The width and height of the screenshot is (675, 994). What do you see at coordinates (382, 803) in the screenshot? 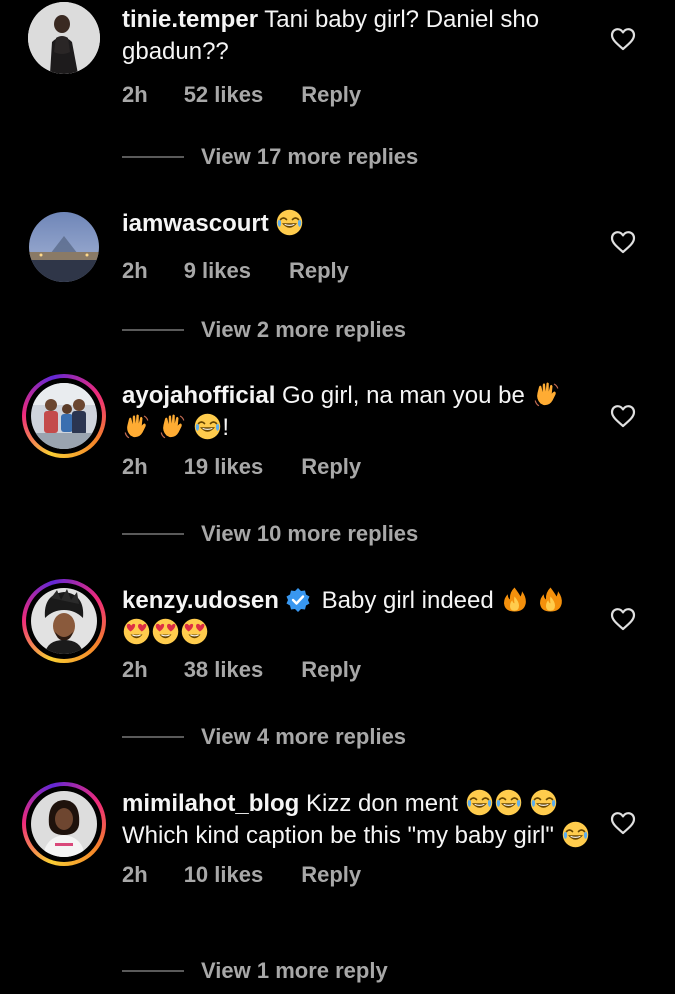
I see `comment-body: Kizz don ment` at bounding box center [382, 803].